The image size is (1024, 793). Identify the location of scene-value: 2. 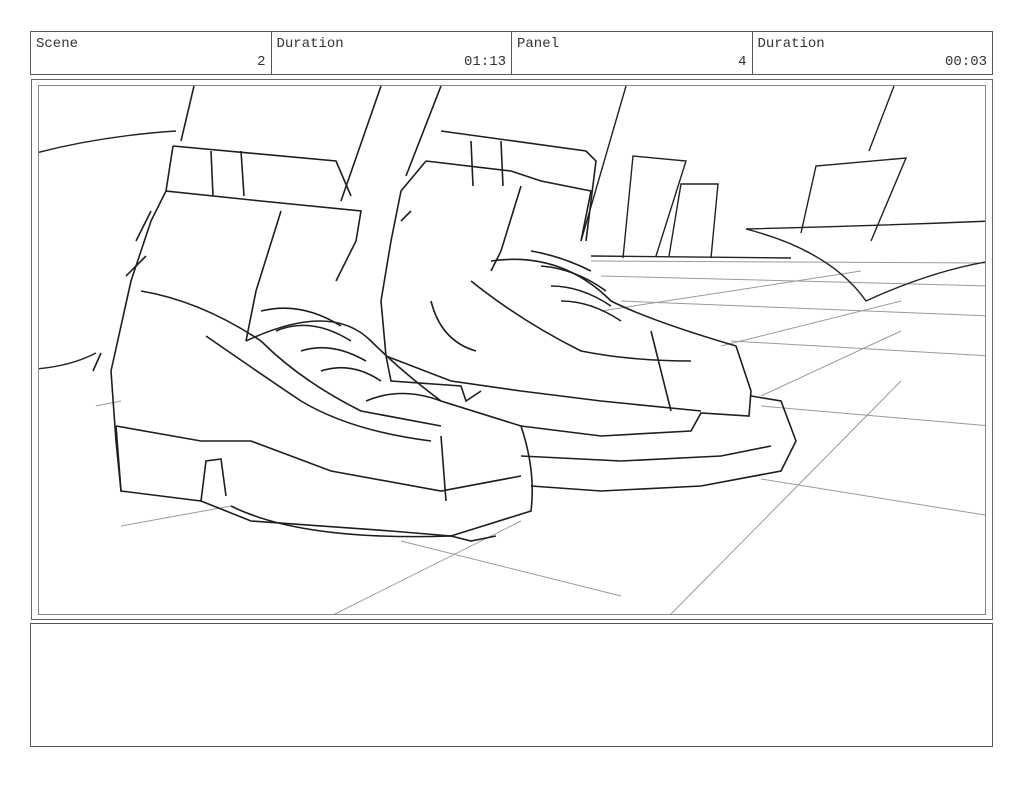
(261, 62).